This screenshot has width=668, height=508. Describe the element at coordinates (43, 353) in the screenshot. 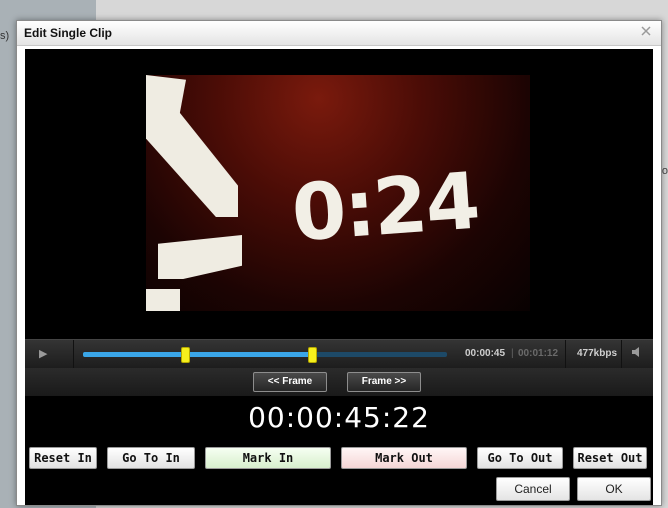

I see `play-icon: ▶` at that location.